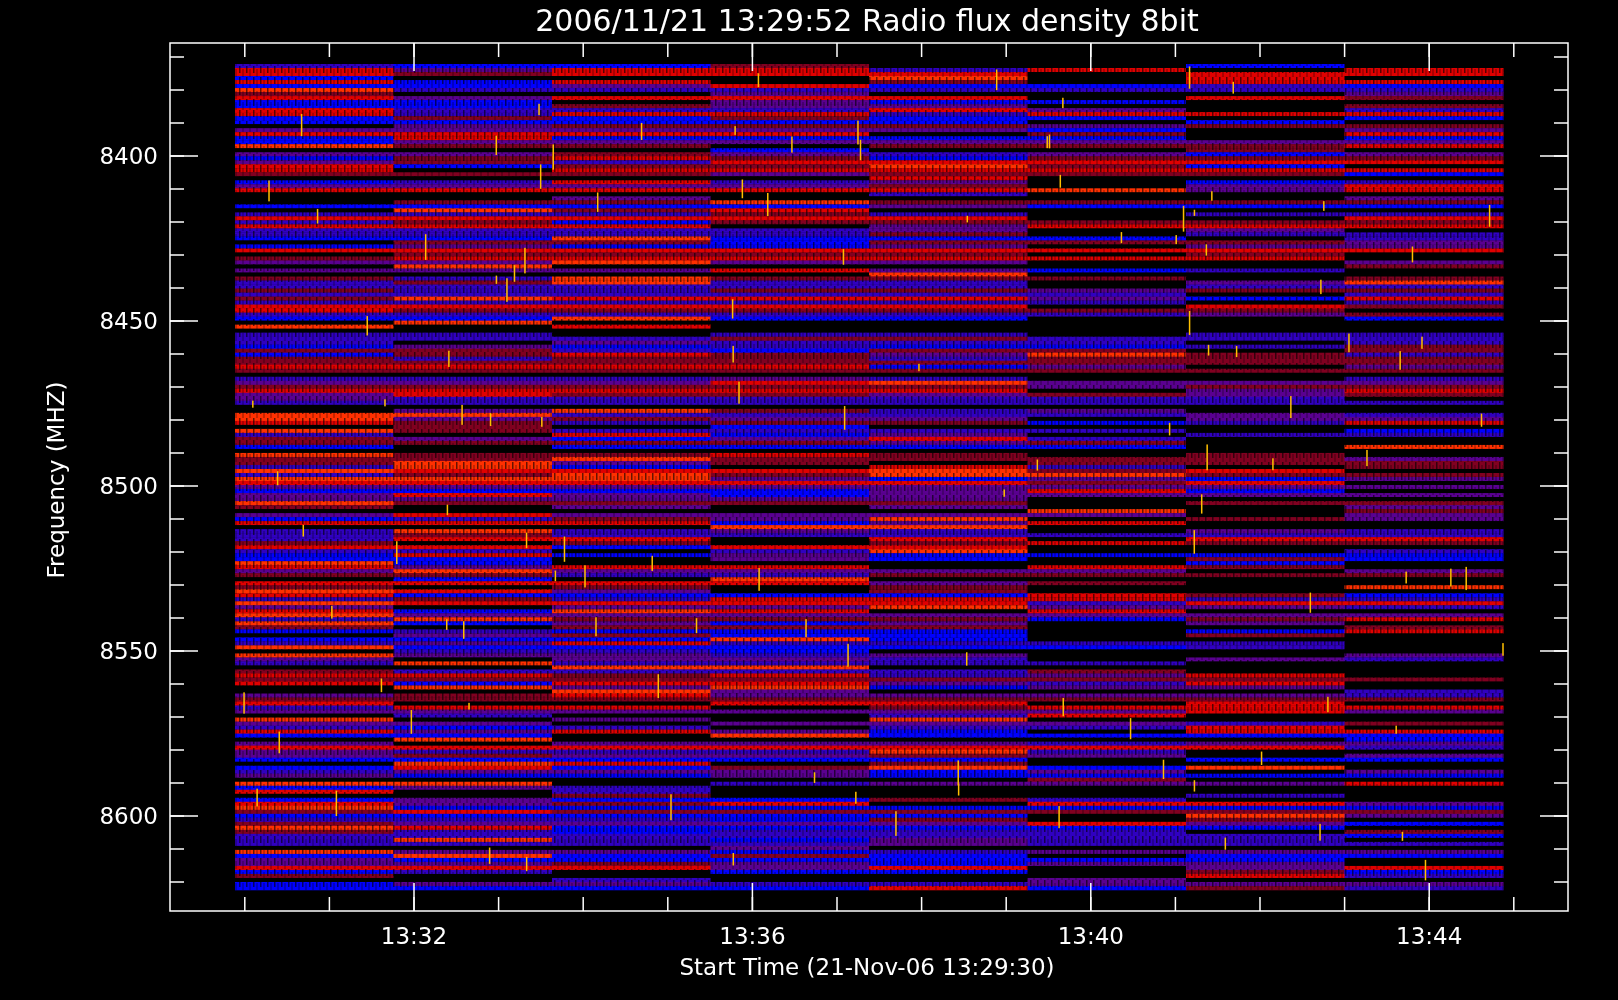  Describe the element at coordinates (128, 156) in the screenshot. I see `y-tick-label: 8400` at that location.